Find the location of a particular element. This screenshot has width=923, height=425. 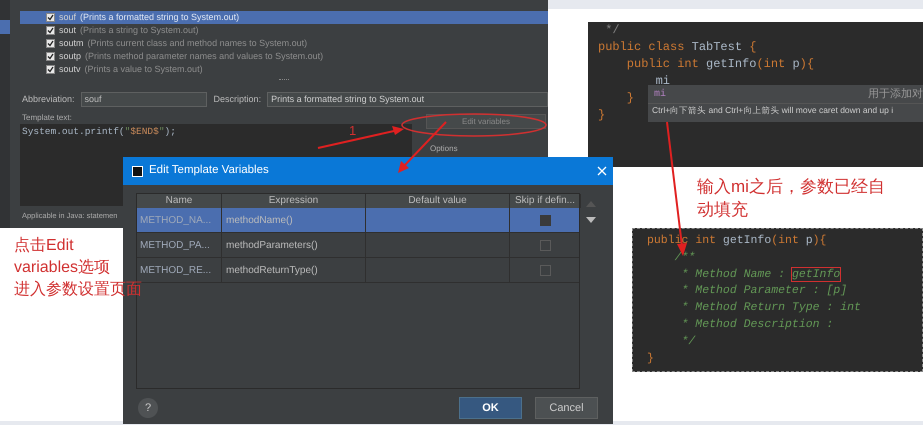

code-line: public int getInfo(int p){ is located at coordinates (720, 64).